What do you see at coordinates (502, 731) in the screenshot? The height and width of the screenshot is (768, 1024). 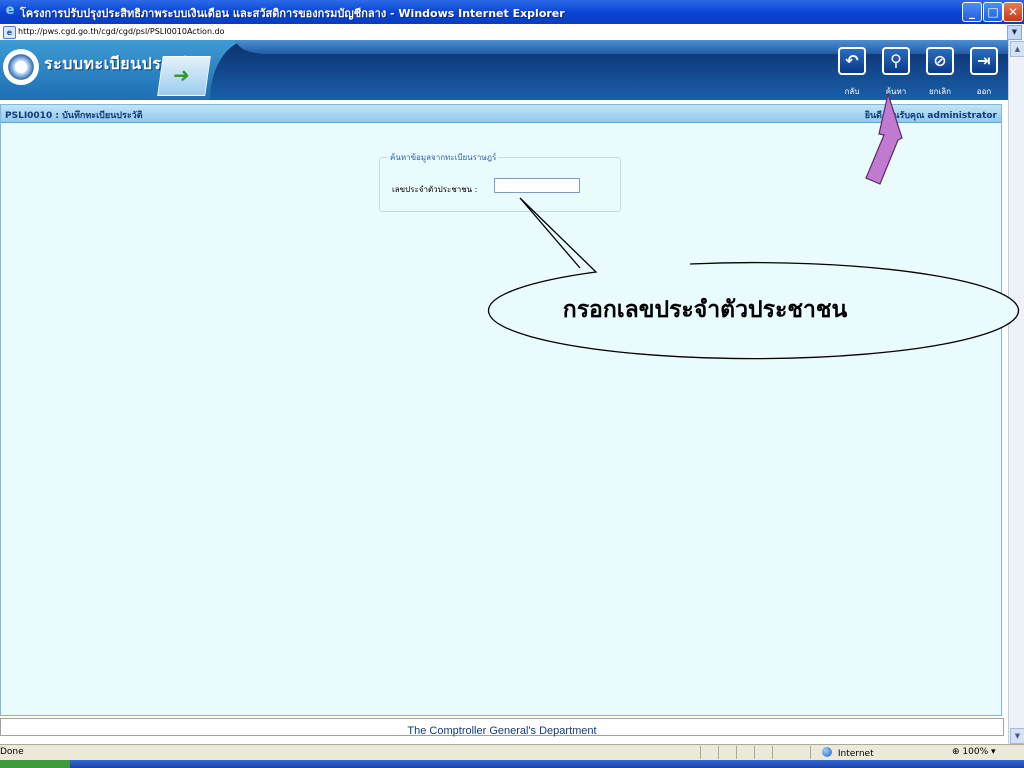 I see `footer-text: The Comptroller General's Department` at bounding box center [502, 731].